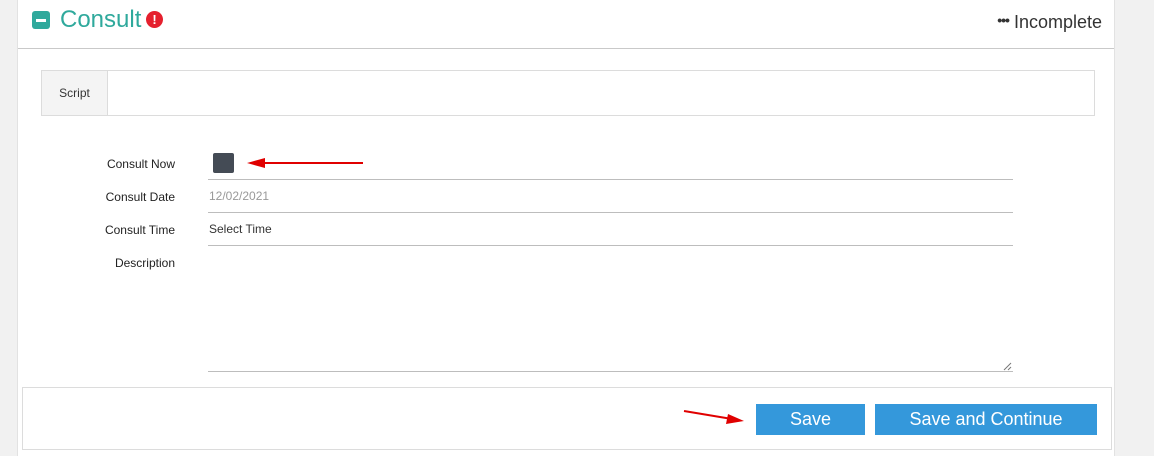 The image size is (1154, 456). I want to click on collapse-icon, so click(41, 20).